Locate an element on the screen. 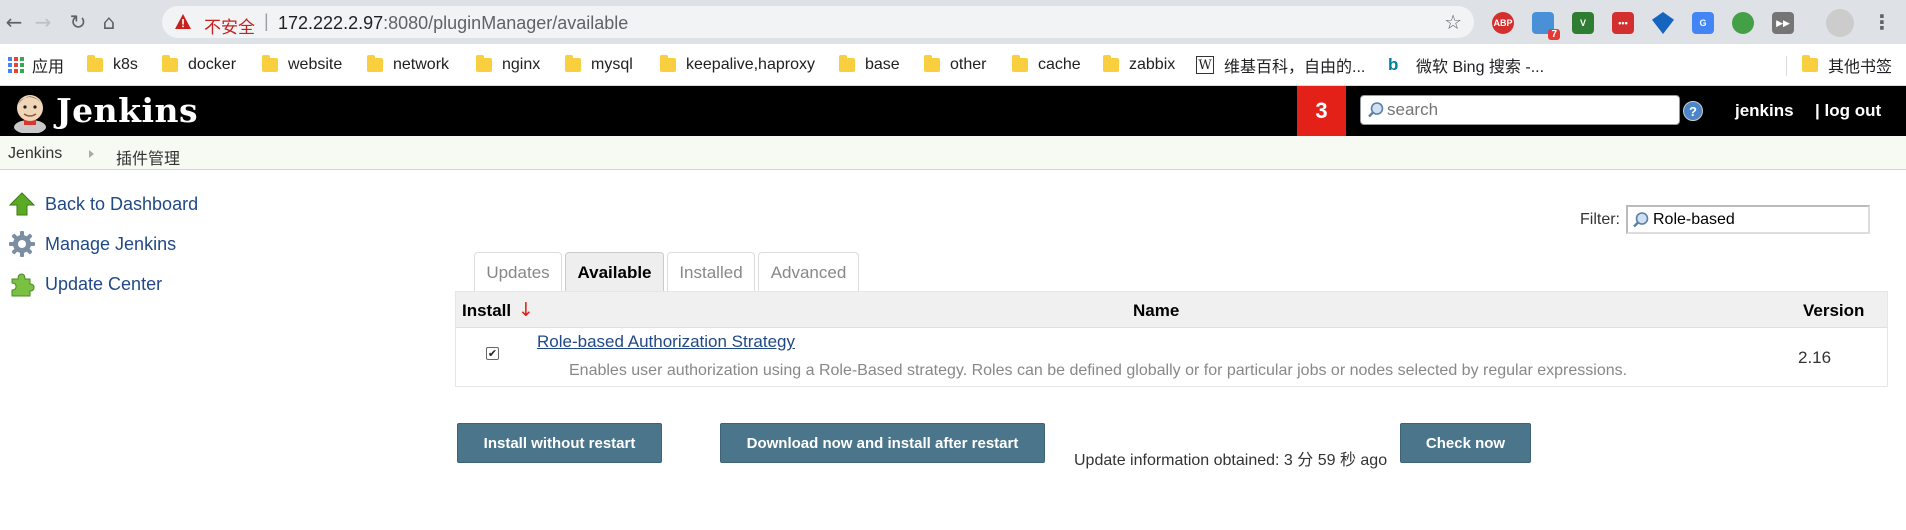  bookmark-apps: 应用 is located at coordinates (36, 65).